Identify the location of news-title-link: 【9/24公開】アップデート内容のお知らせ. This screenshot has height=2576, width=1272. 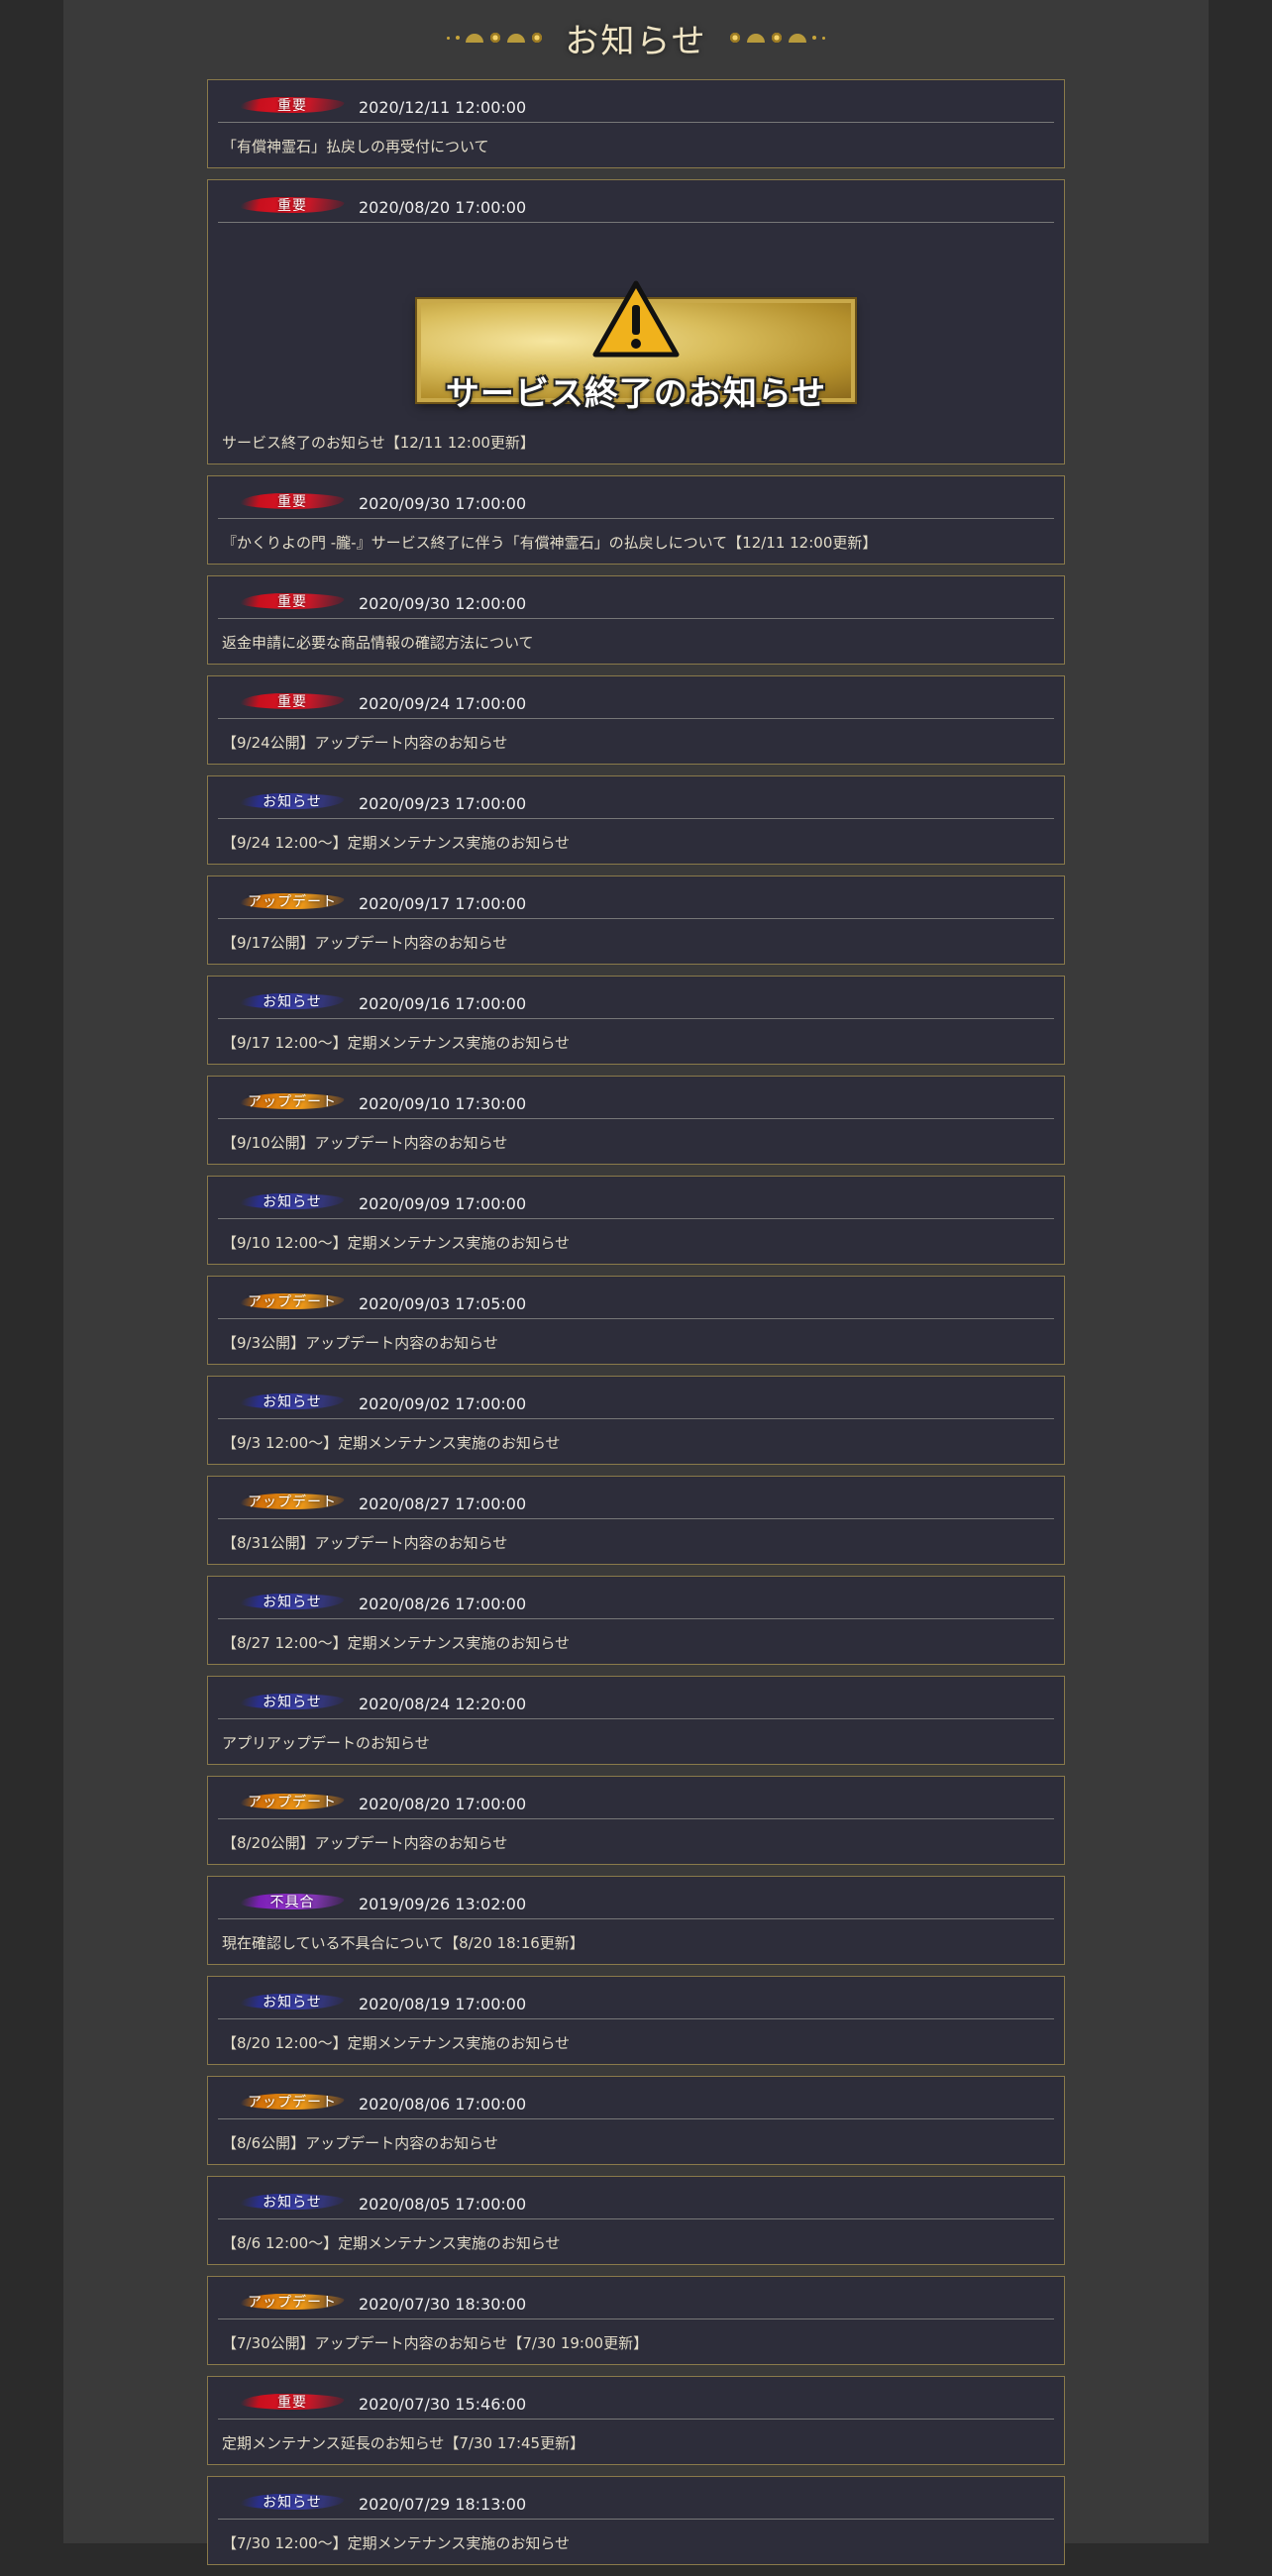
(638, 742).